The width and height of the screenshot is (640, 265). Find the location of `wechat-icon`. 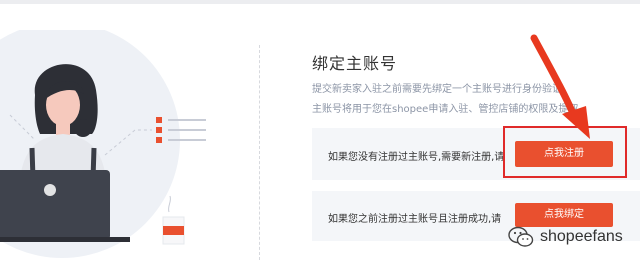

wechat-icon is located at coordinates (521, 236).